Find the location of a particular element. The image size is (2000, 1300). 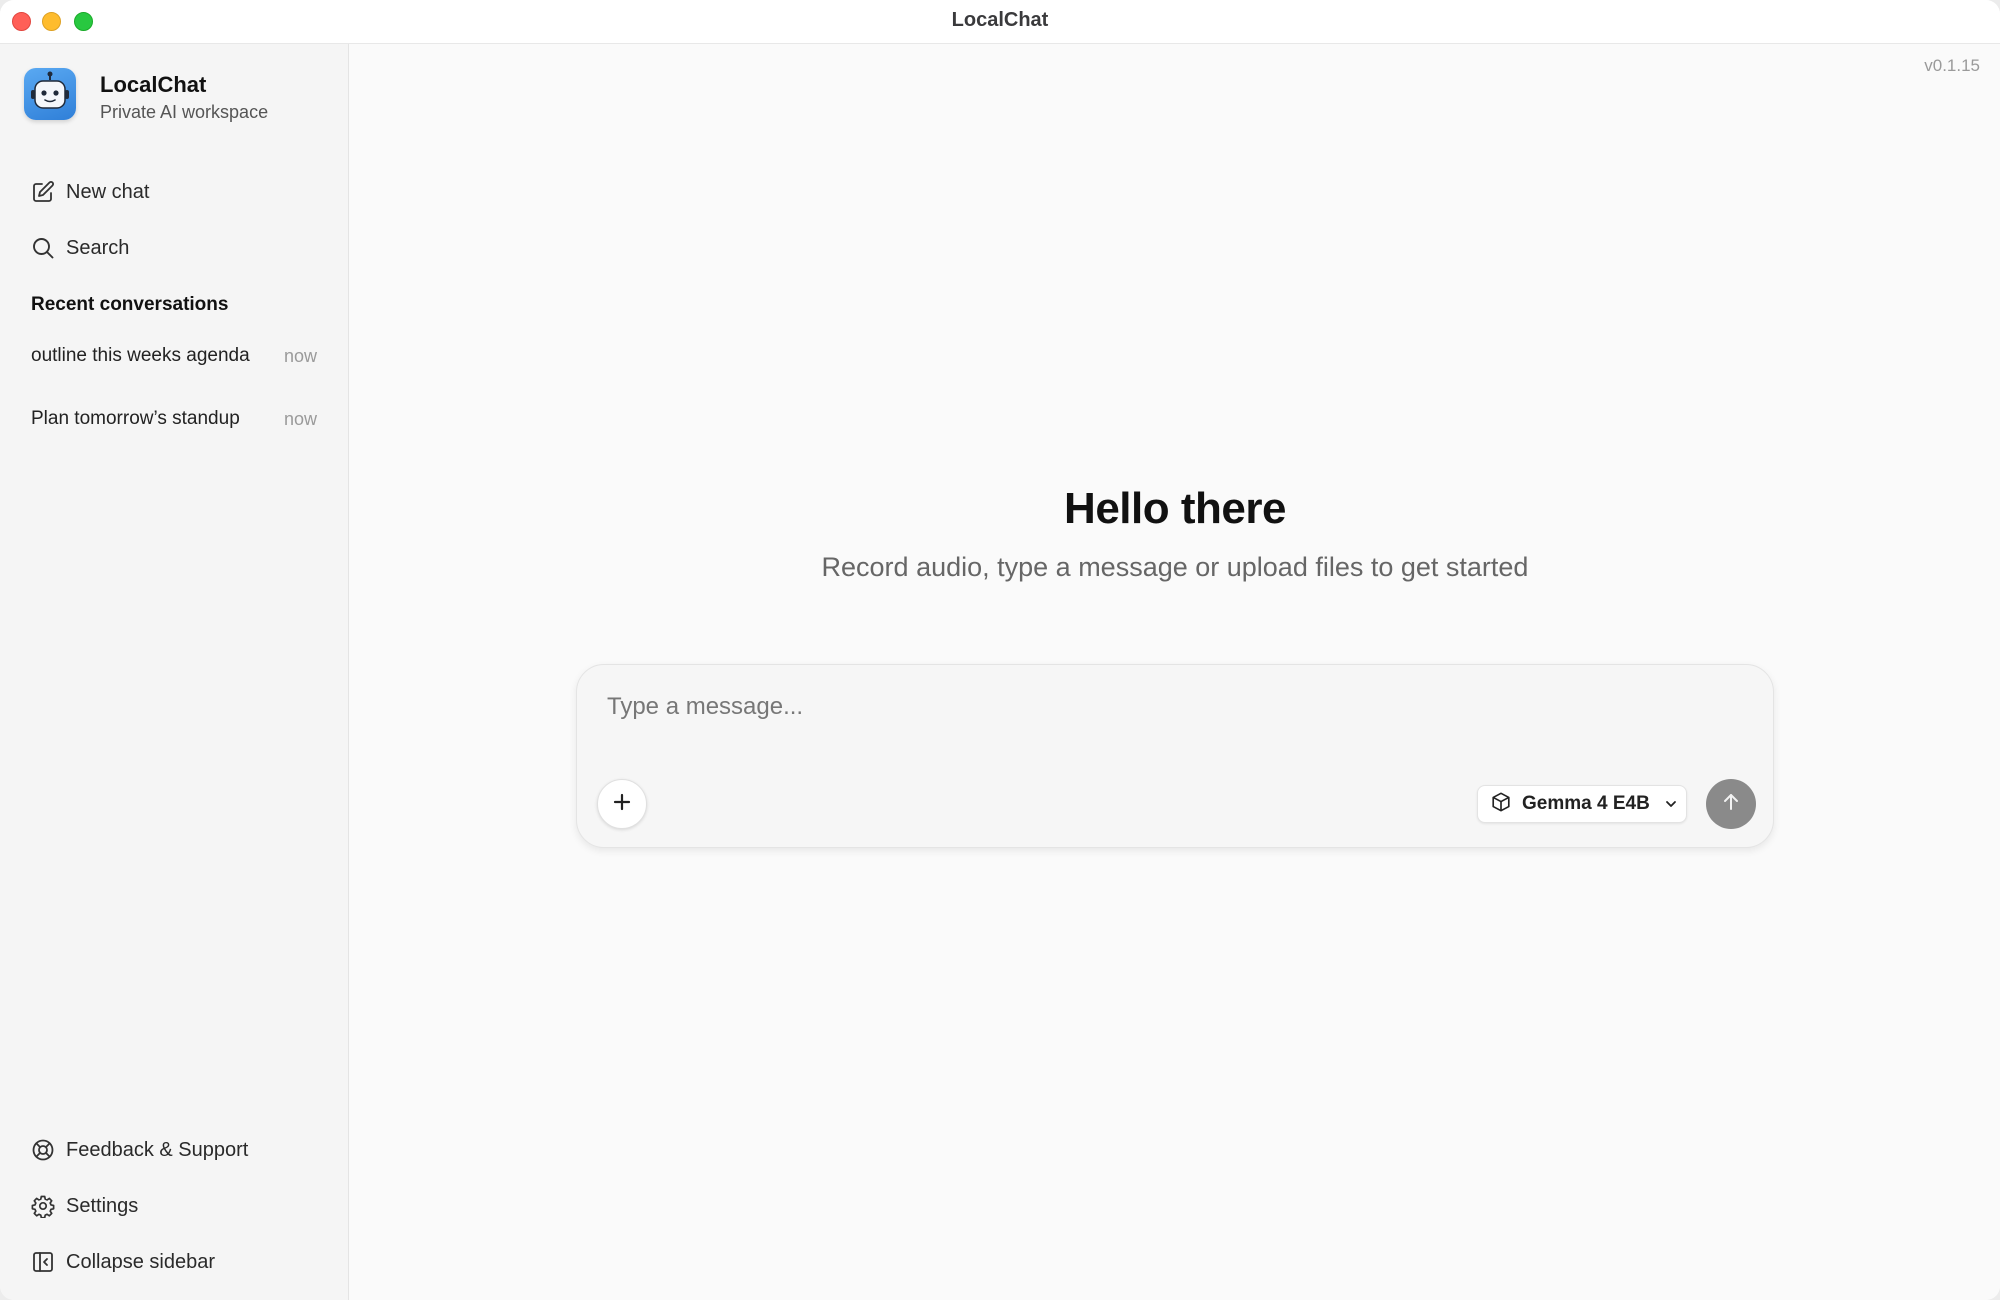

sidebar-collapse-icon is located at coordinates (44, 1262).